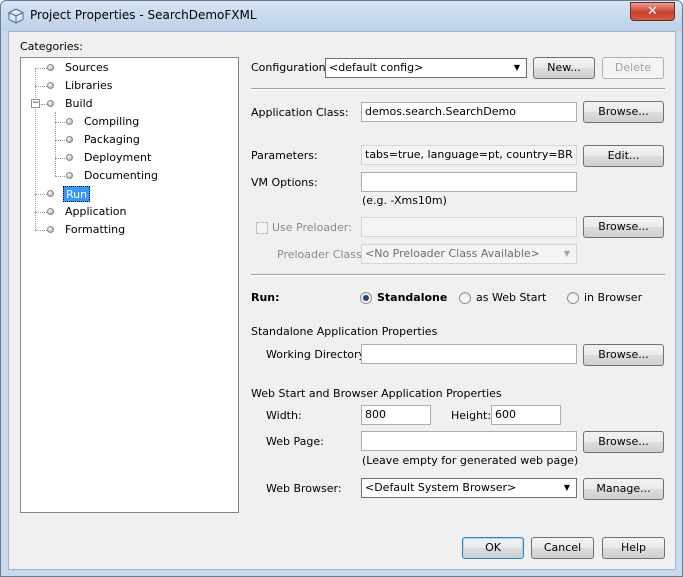  What do you see at coordinates (573, 298) in the screenshot?
I see `radio-in-browser` at bounding box center [573, 298].